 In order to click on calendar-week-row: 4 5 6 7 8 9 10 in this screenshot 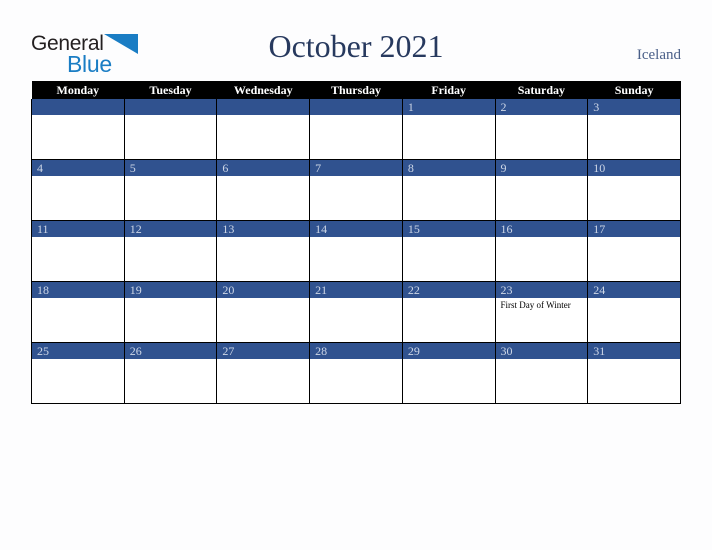, I will do `click(356, 190)`.